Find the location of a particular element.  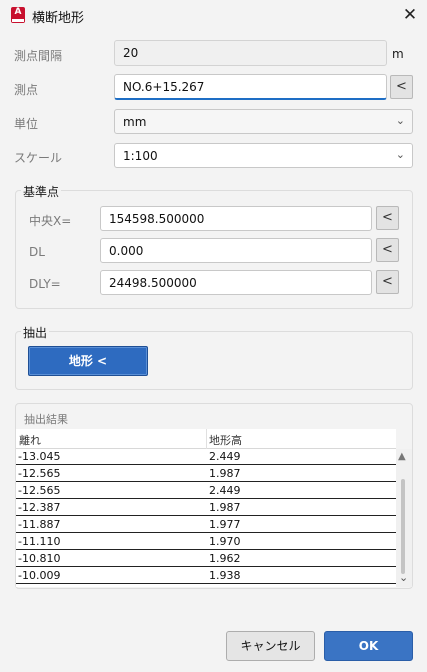

height-cell: 1.977 is located at coordinates (225, 524).